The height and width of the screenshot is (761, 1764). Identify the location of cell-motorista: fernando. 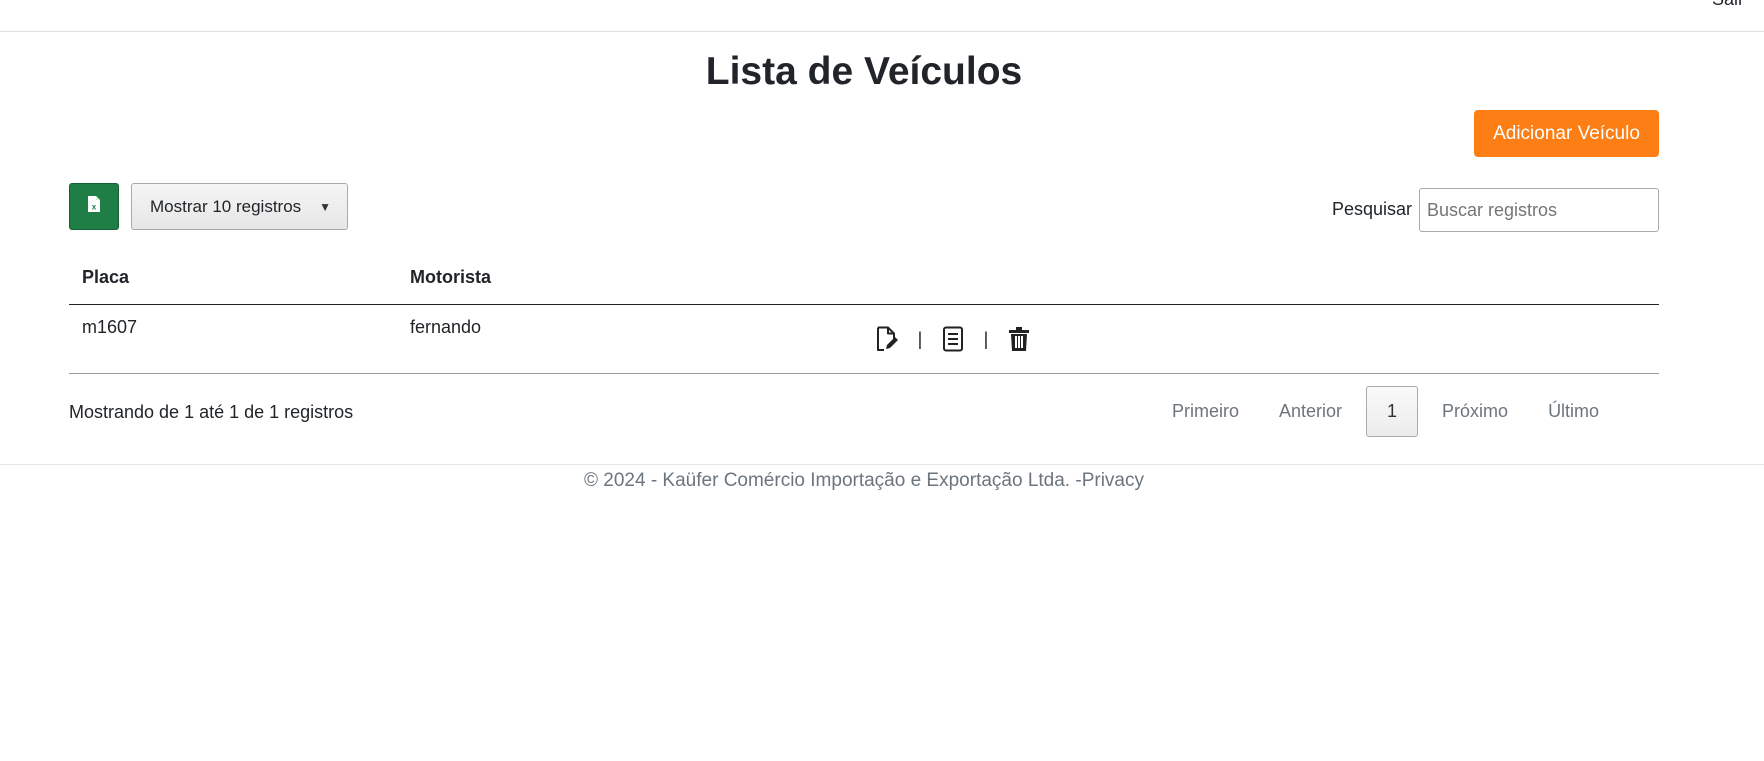
(446, 327).